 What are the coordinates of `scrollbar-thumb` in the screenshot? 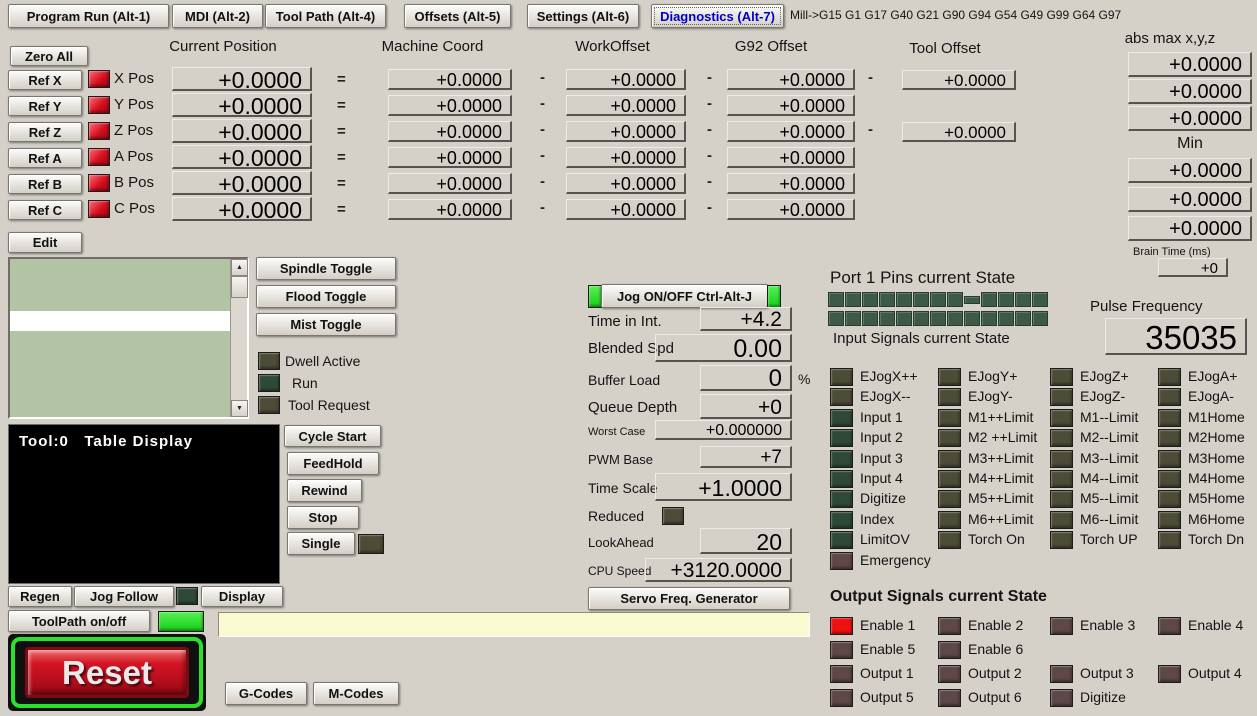 It's located at (239, 287).